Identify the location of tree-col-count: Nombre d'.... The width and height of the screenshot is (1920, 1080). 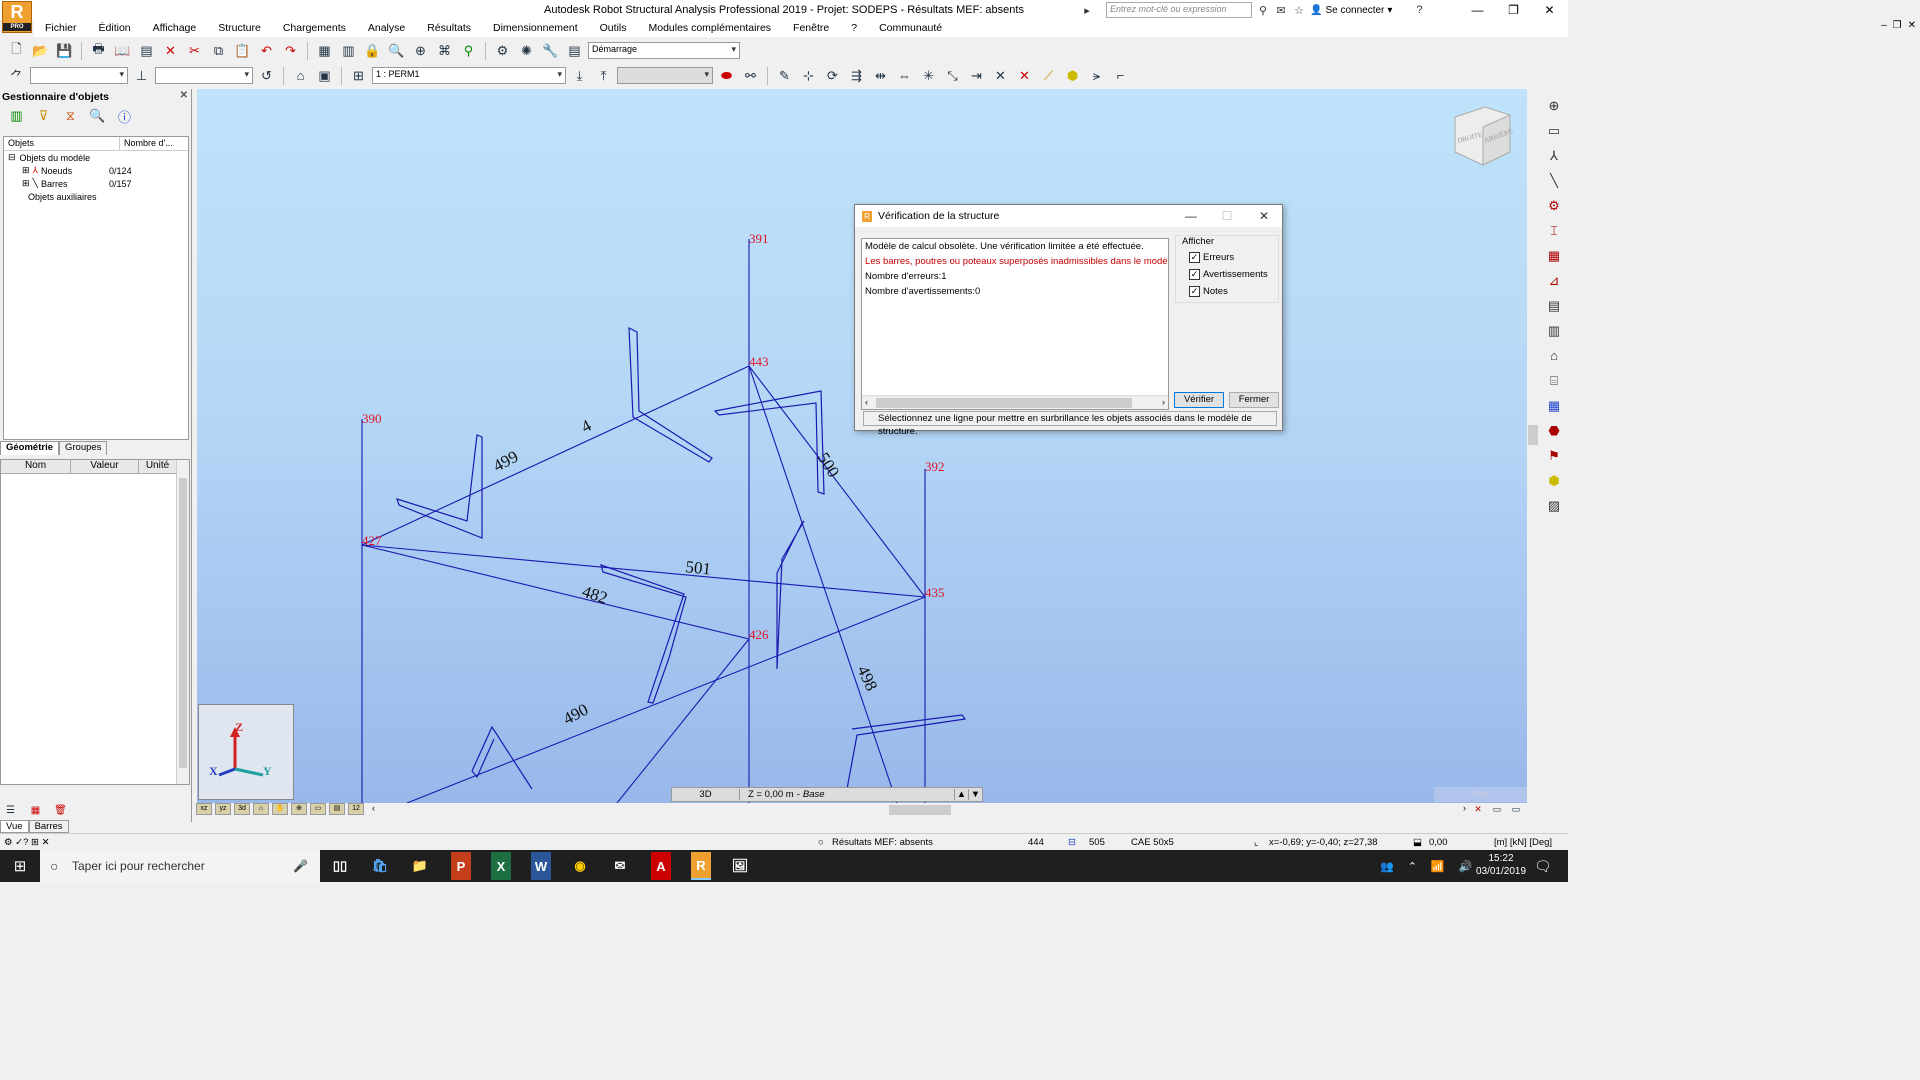
(148, 143).